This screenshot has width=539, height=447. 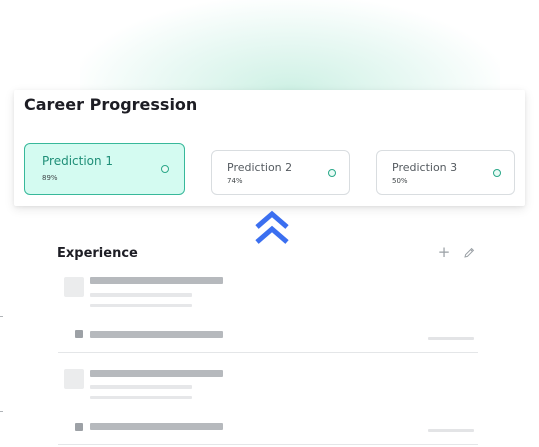 I want to click on prediction-percent: 50%, so click(x=400, y=181).